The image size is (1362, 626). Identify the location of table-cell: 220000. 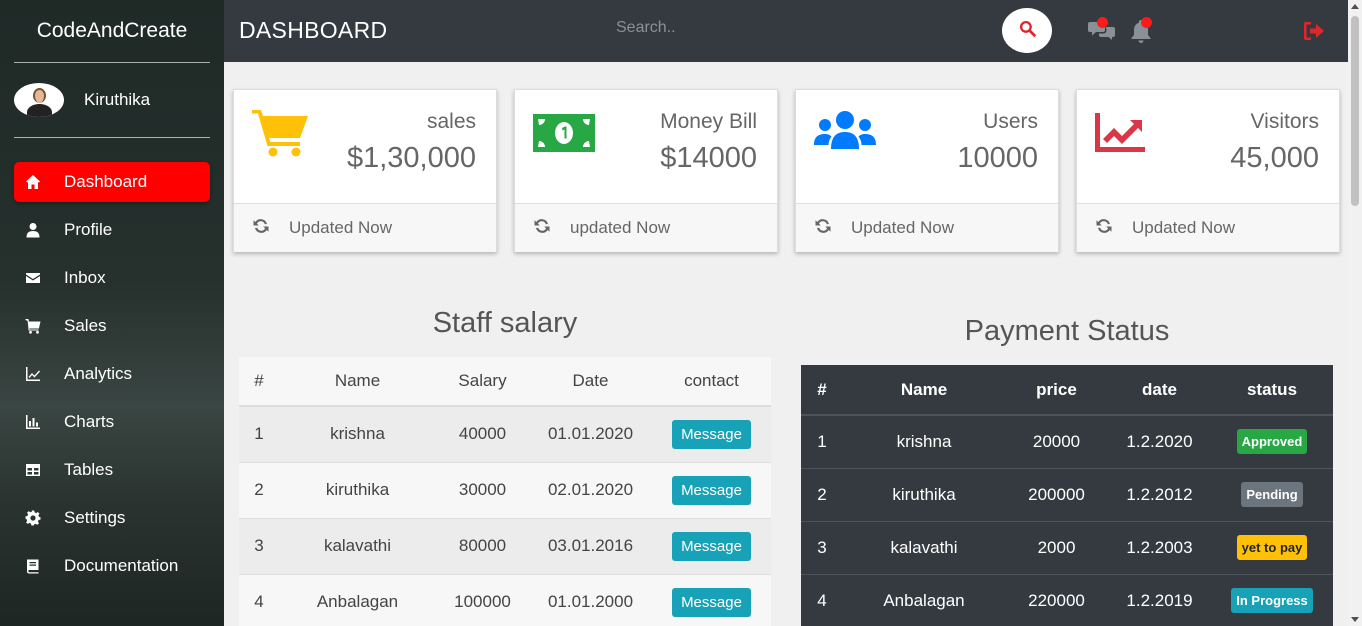
(1056, 599).